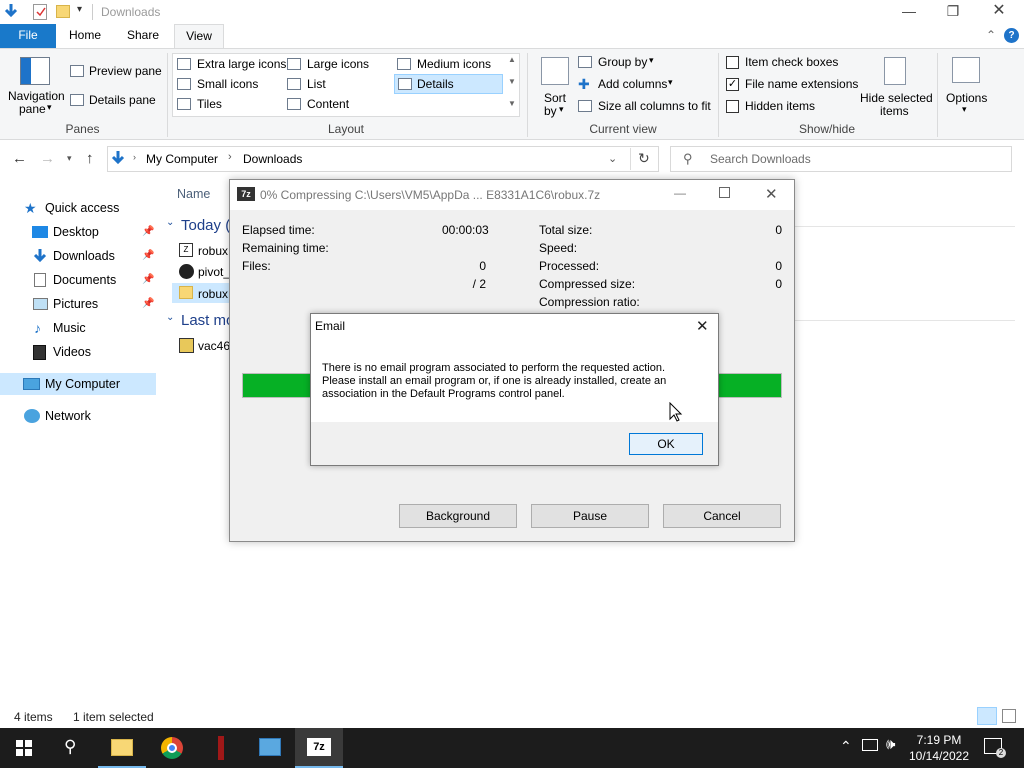  What do you see at coordinates (644, 158) in the screenshot?
I see `refresh-icon: ↻` at bounding box center [644, 158].